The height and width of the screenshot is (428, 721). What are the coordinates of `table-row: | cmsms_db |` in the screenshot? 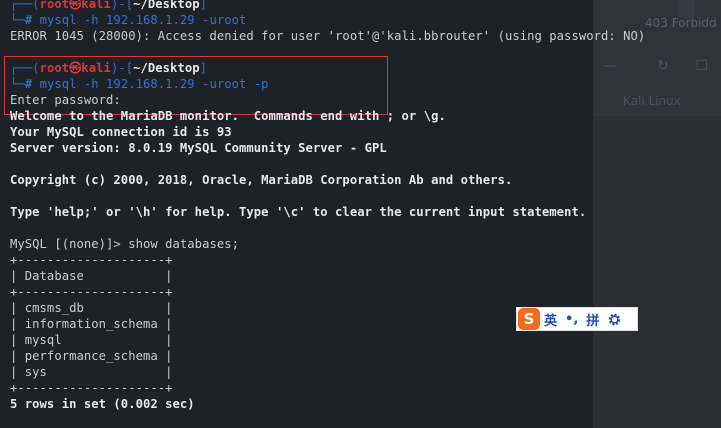 It's located at (91, 308).